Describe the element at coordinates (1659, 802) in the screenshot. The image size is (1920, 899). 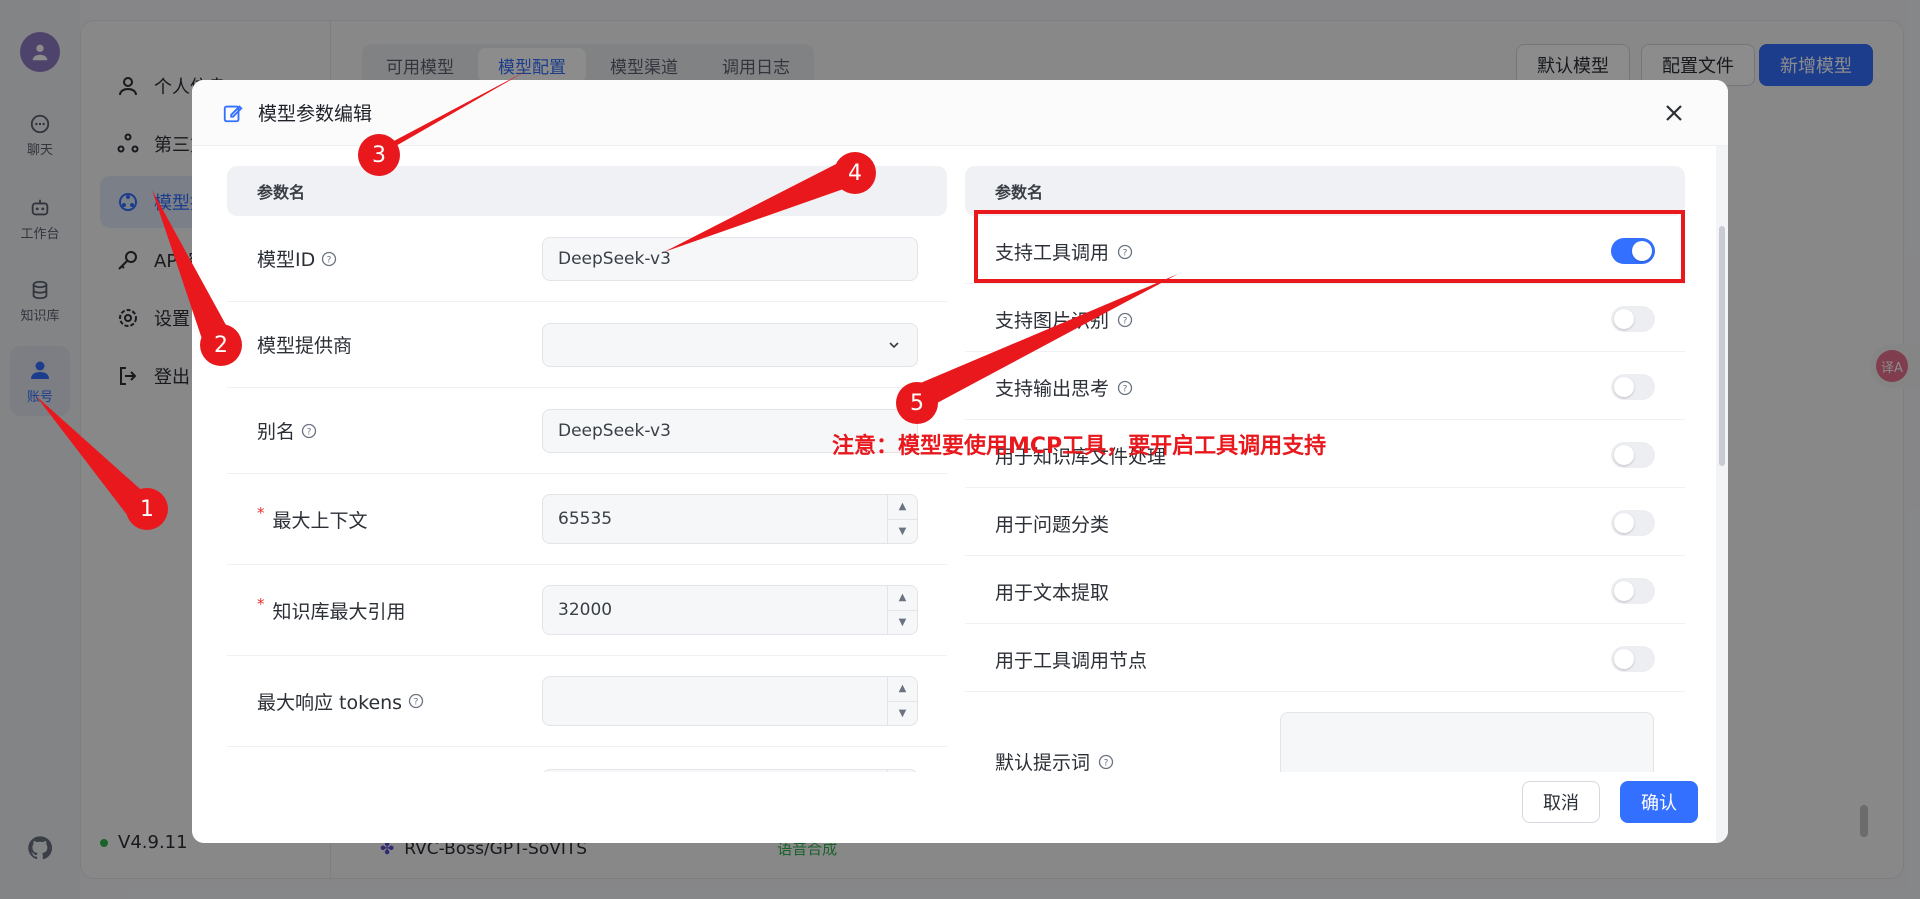
I see `confirm-button: 确认` at that location.